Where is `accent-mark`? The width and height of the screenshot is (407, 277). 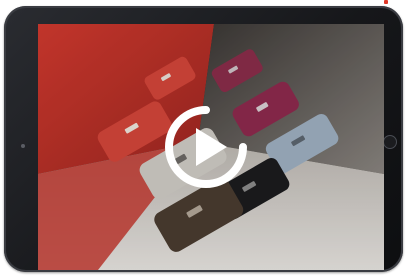
accent-mark is located at coordinates (386, 2).